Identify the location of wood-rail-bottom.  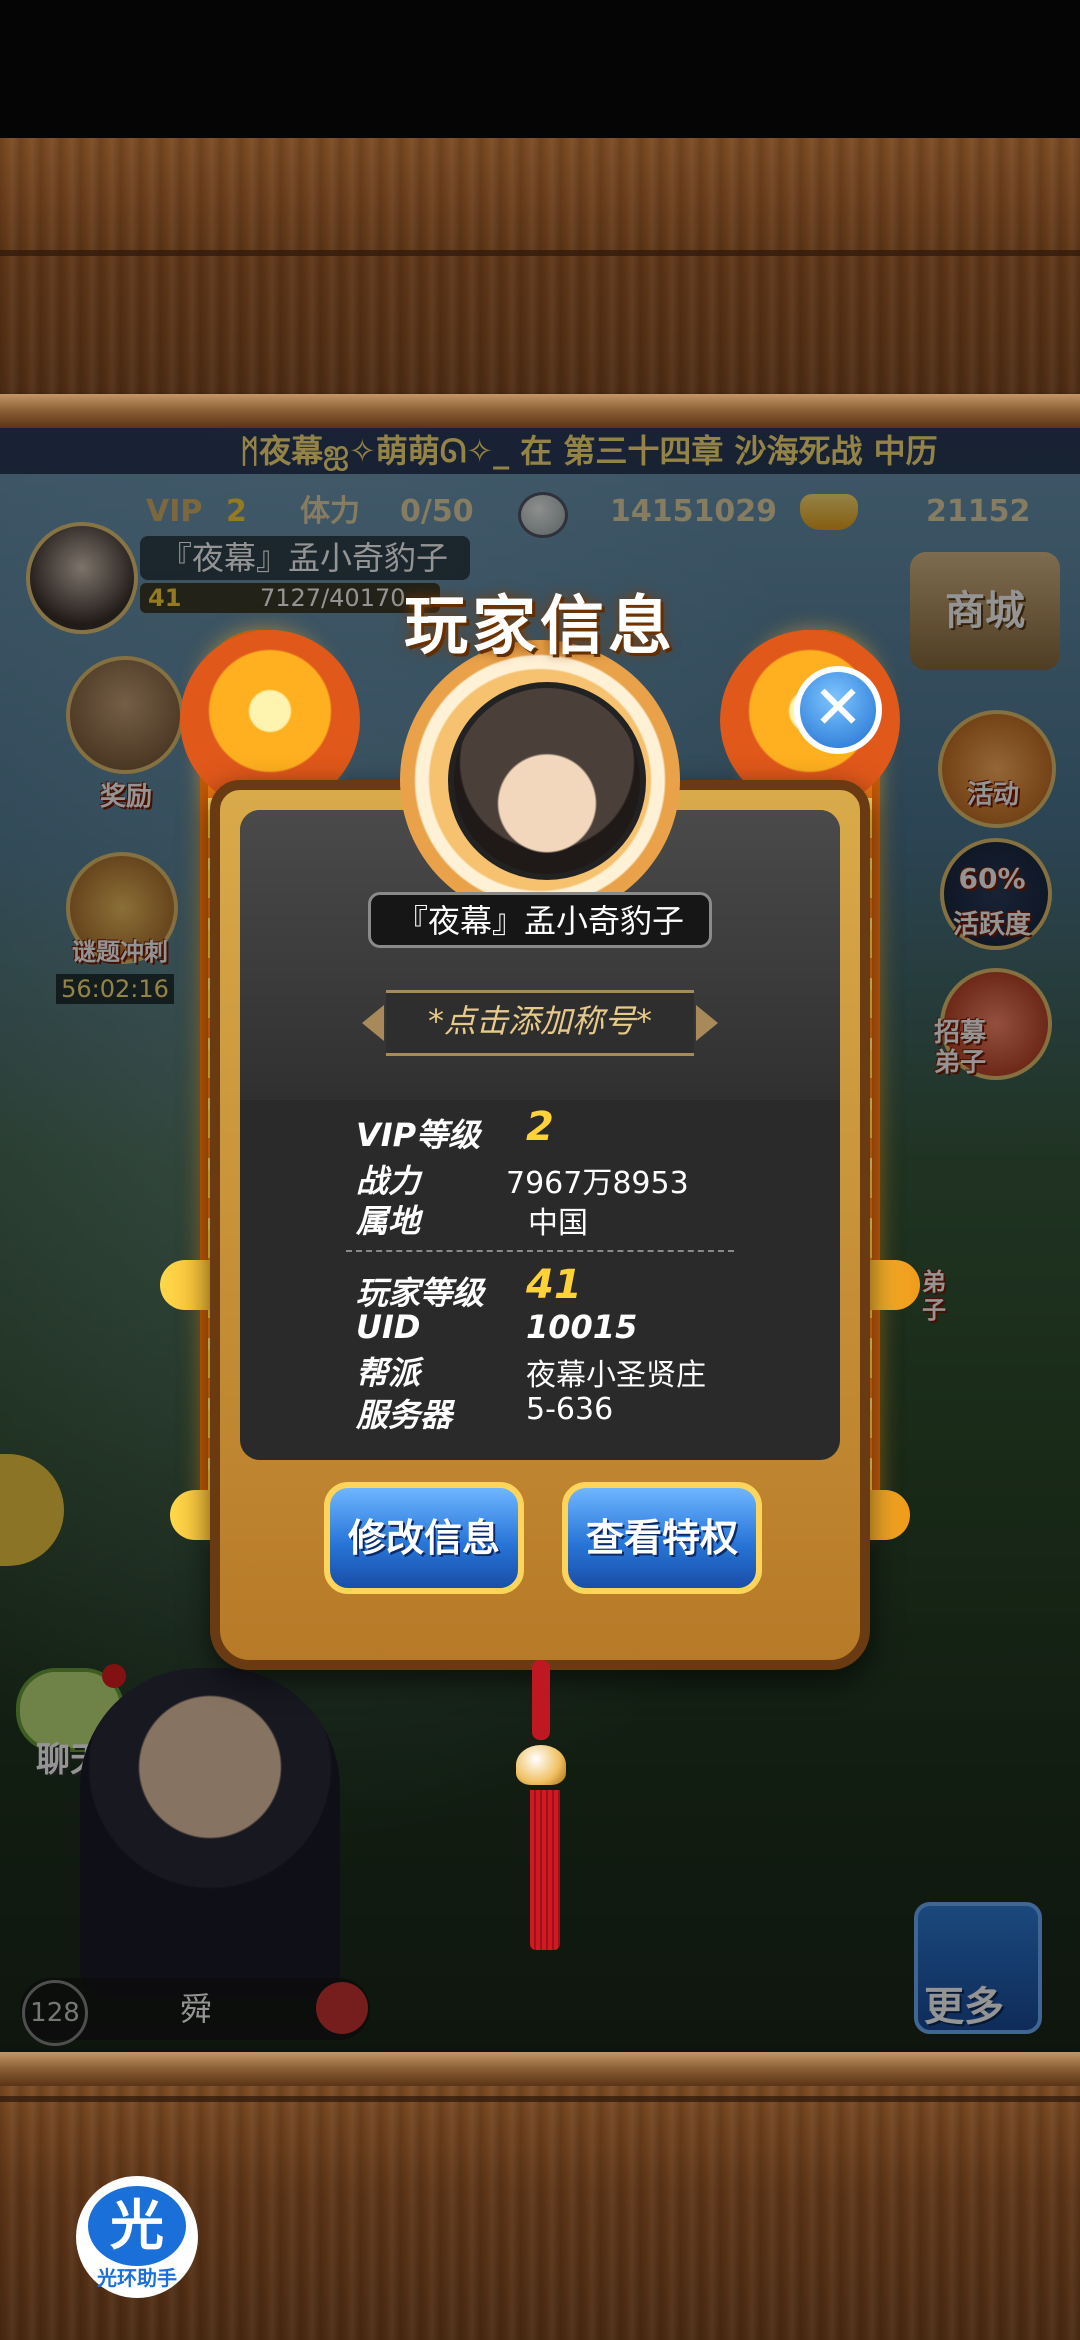
(540, 2069).